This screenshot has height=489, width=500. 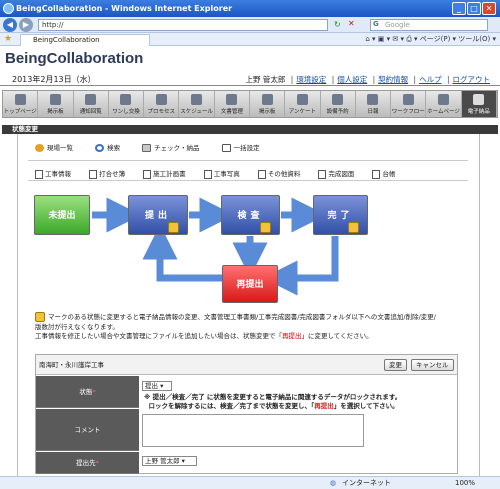 I want to click on submit-to-label: 提出先*, so click(x=87, y=463).